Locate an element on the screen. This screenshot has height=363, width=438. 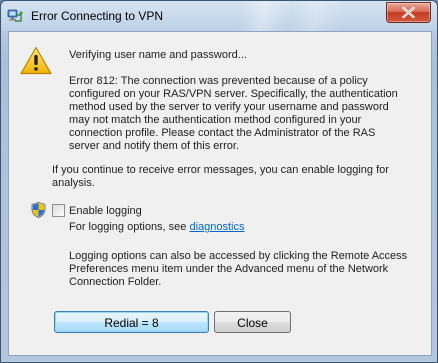
enable-logging-label: Enable logging is located at coordinates (105, 211).